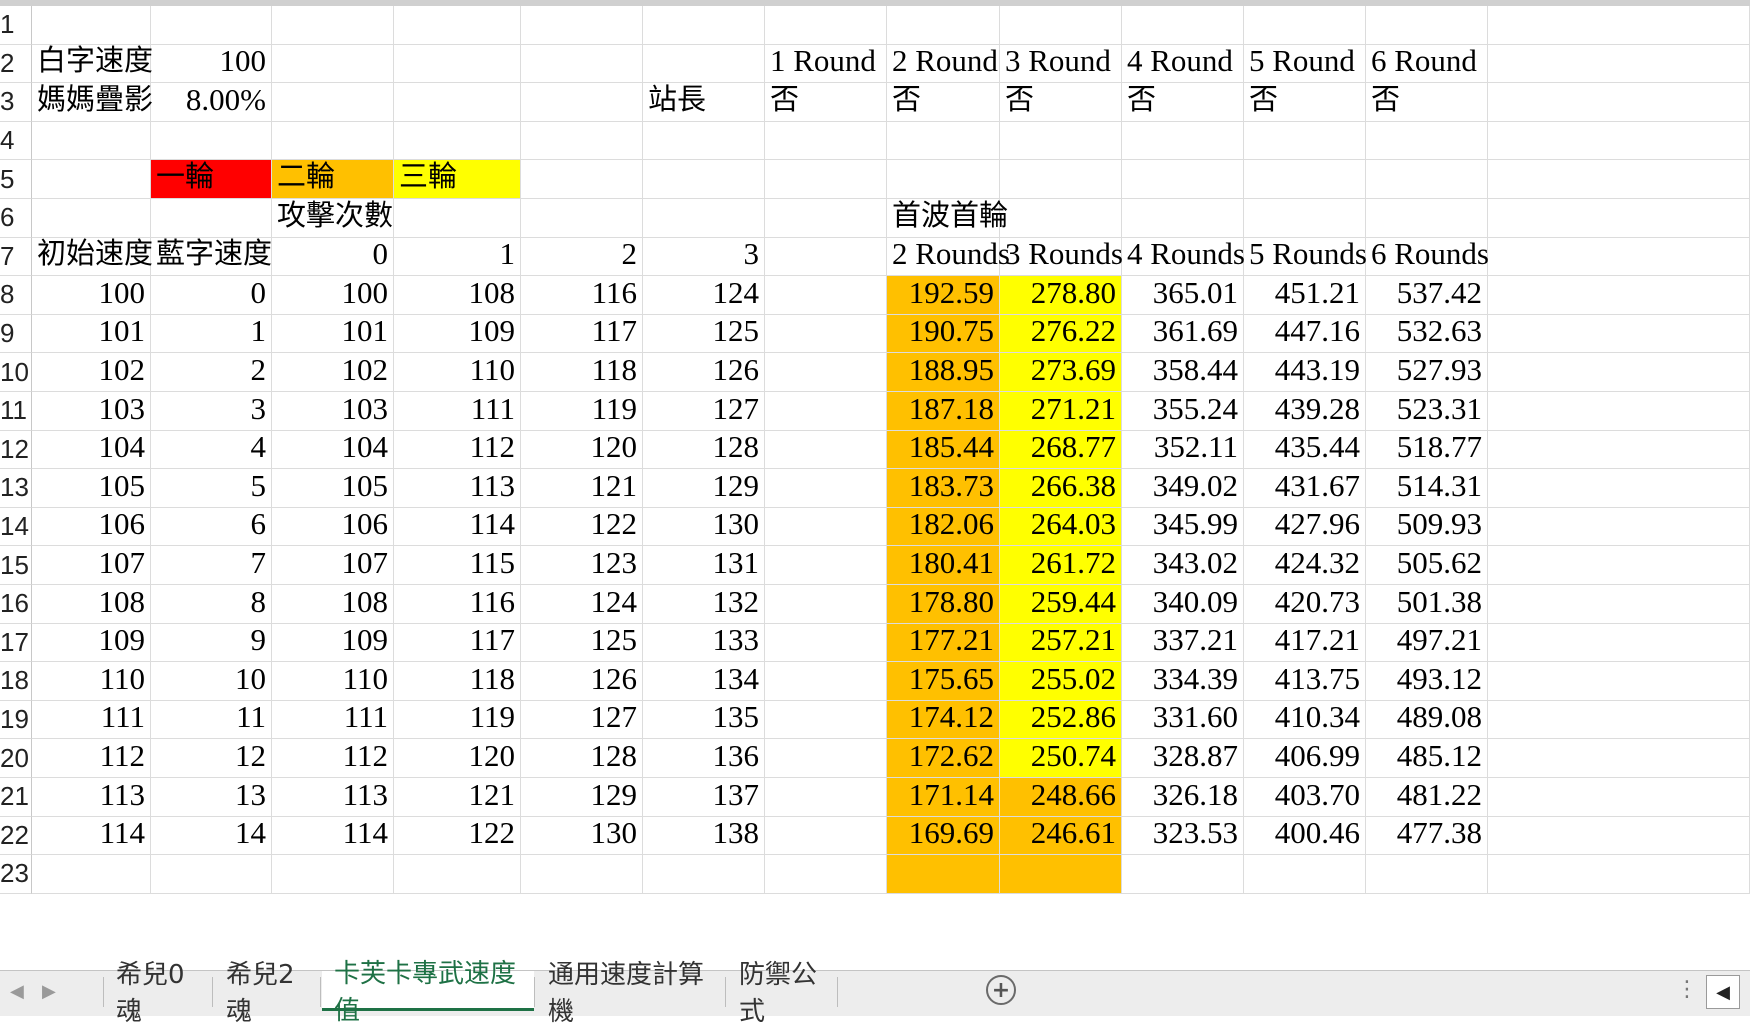  What do you see at coordinates (211, 63) in the screenshot?
I see `value-white-speed: 100` at bounding box center [211, 63].